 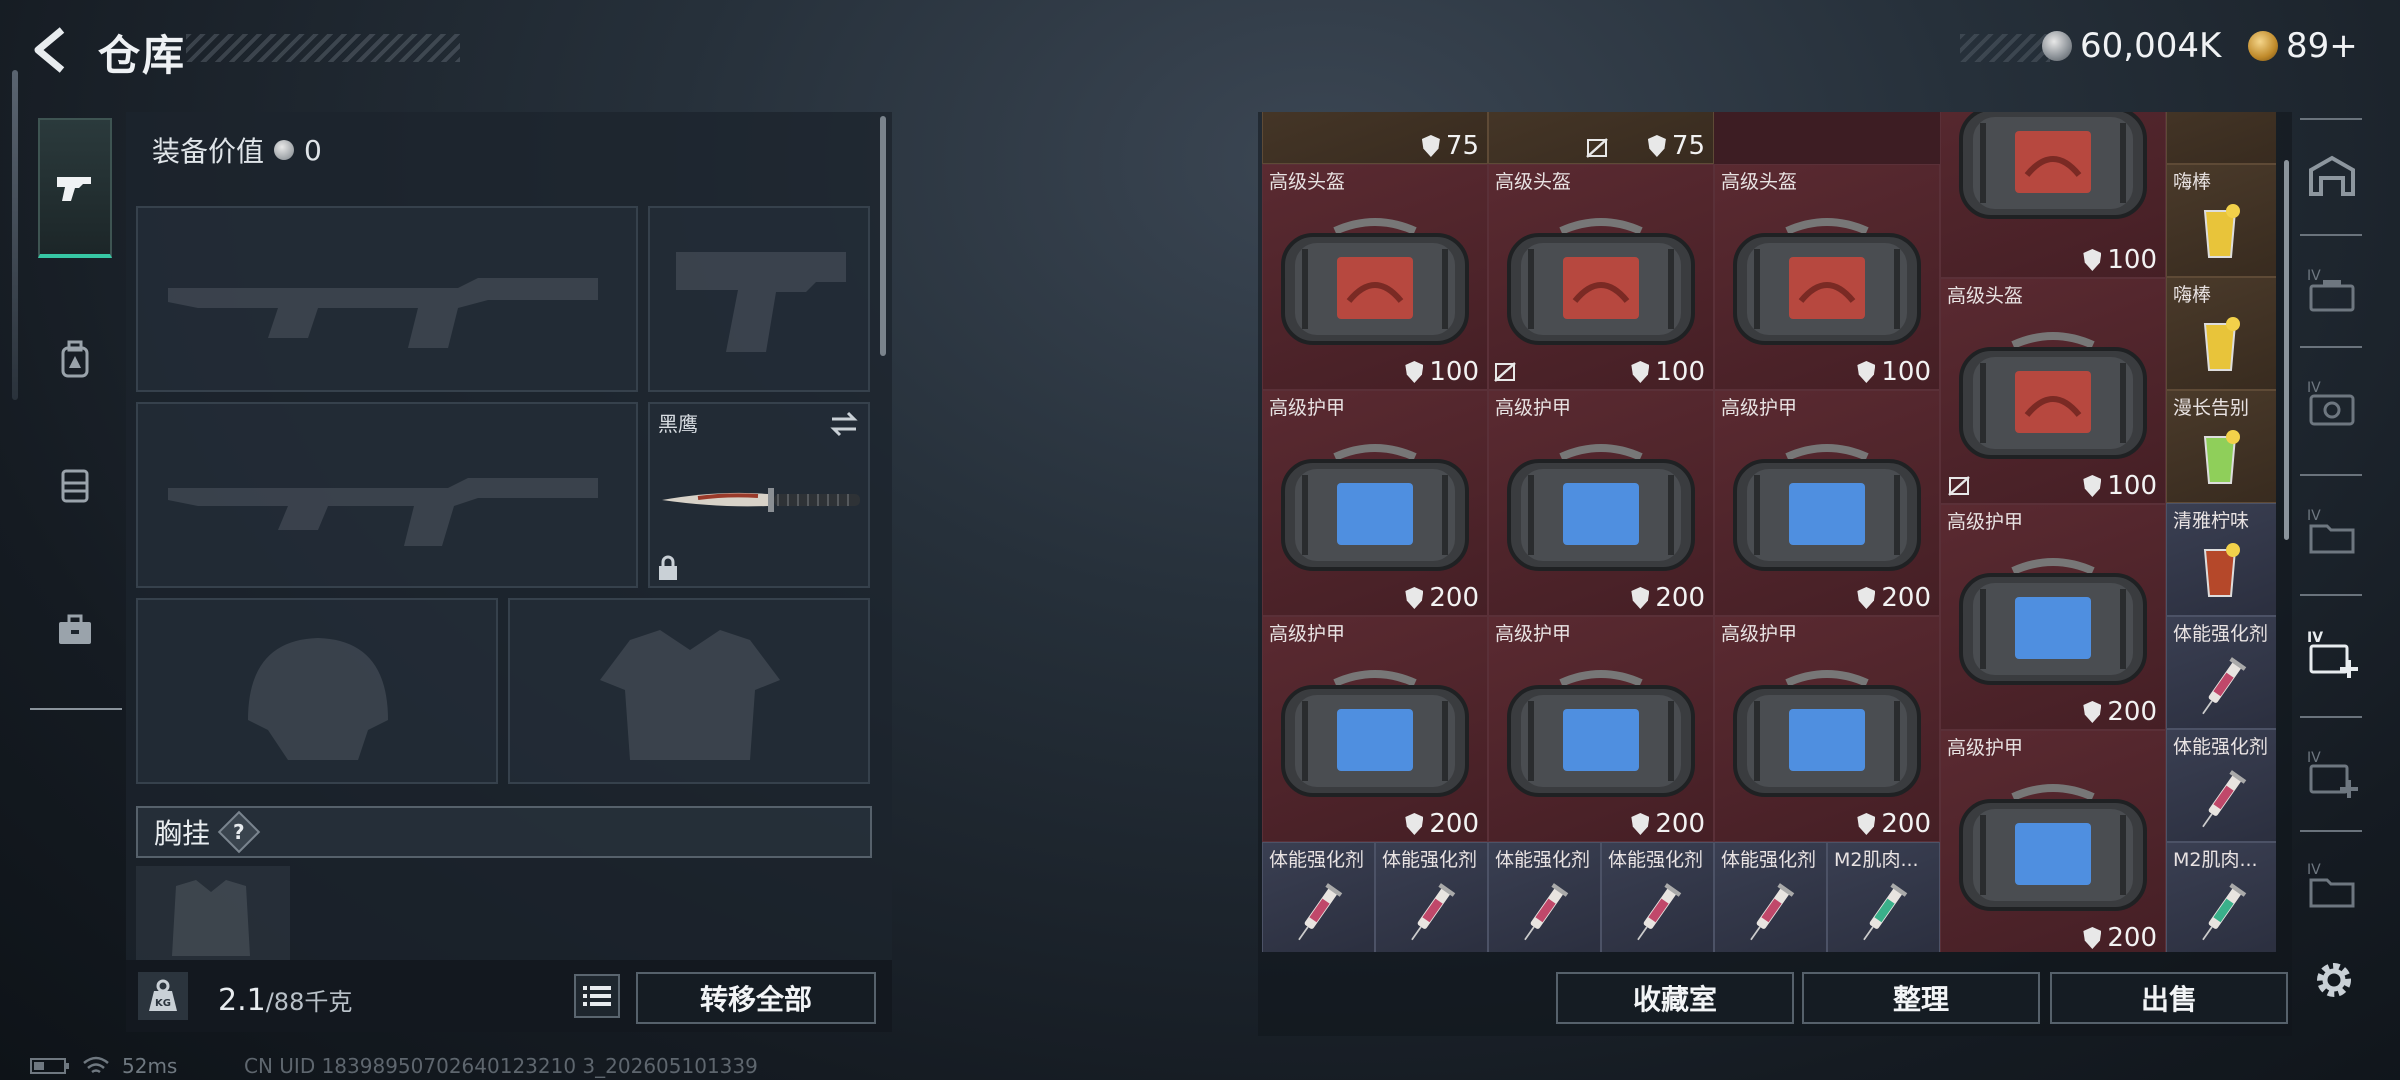 What do you see at coordinates (2131, 46) in the screenshot?
I see `coin-balance: 60,004K` at bounding box center [2131, 46].